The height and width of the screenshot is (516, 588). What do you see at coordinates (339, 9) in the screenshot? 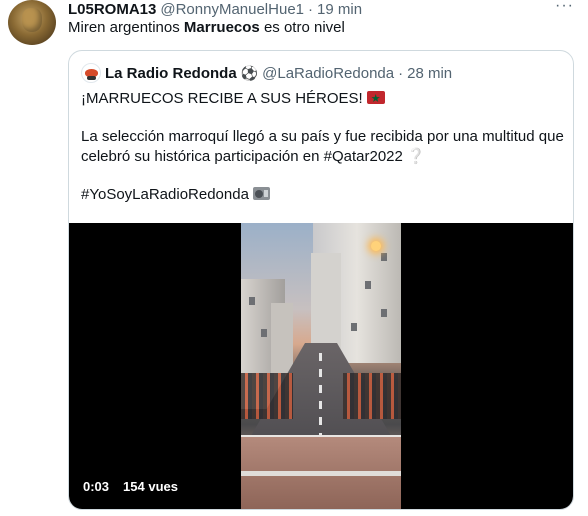
I see `tweet-time: 19 min` at bounding box center [339, 9].